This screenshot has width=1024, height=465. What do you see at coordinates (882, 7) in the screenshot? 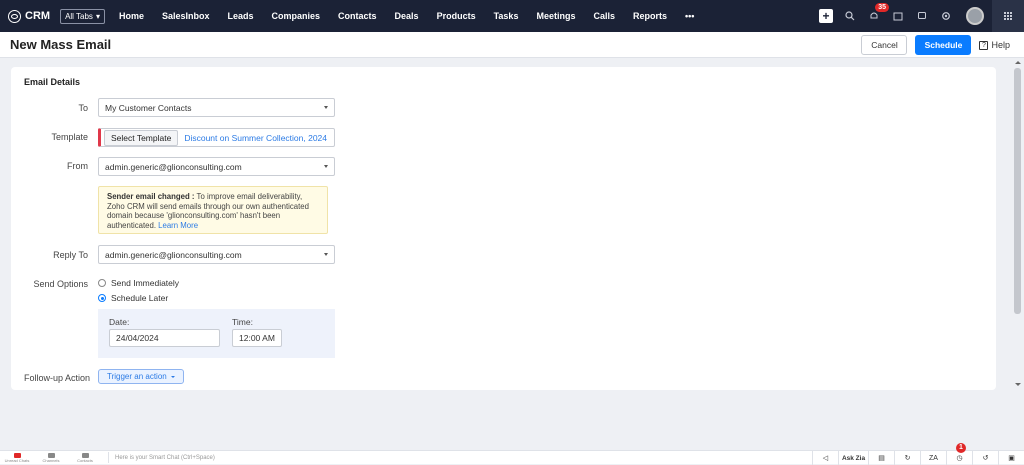
I see `notification-badge: 35` at bounding box center [882, 7].